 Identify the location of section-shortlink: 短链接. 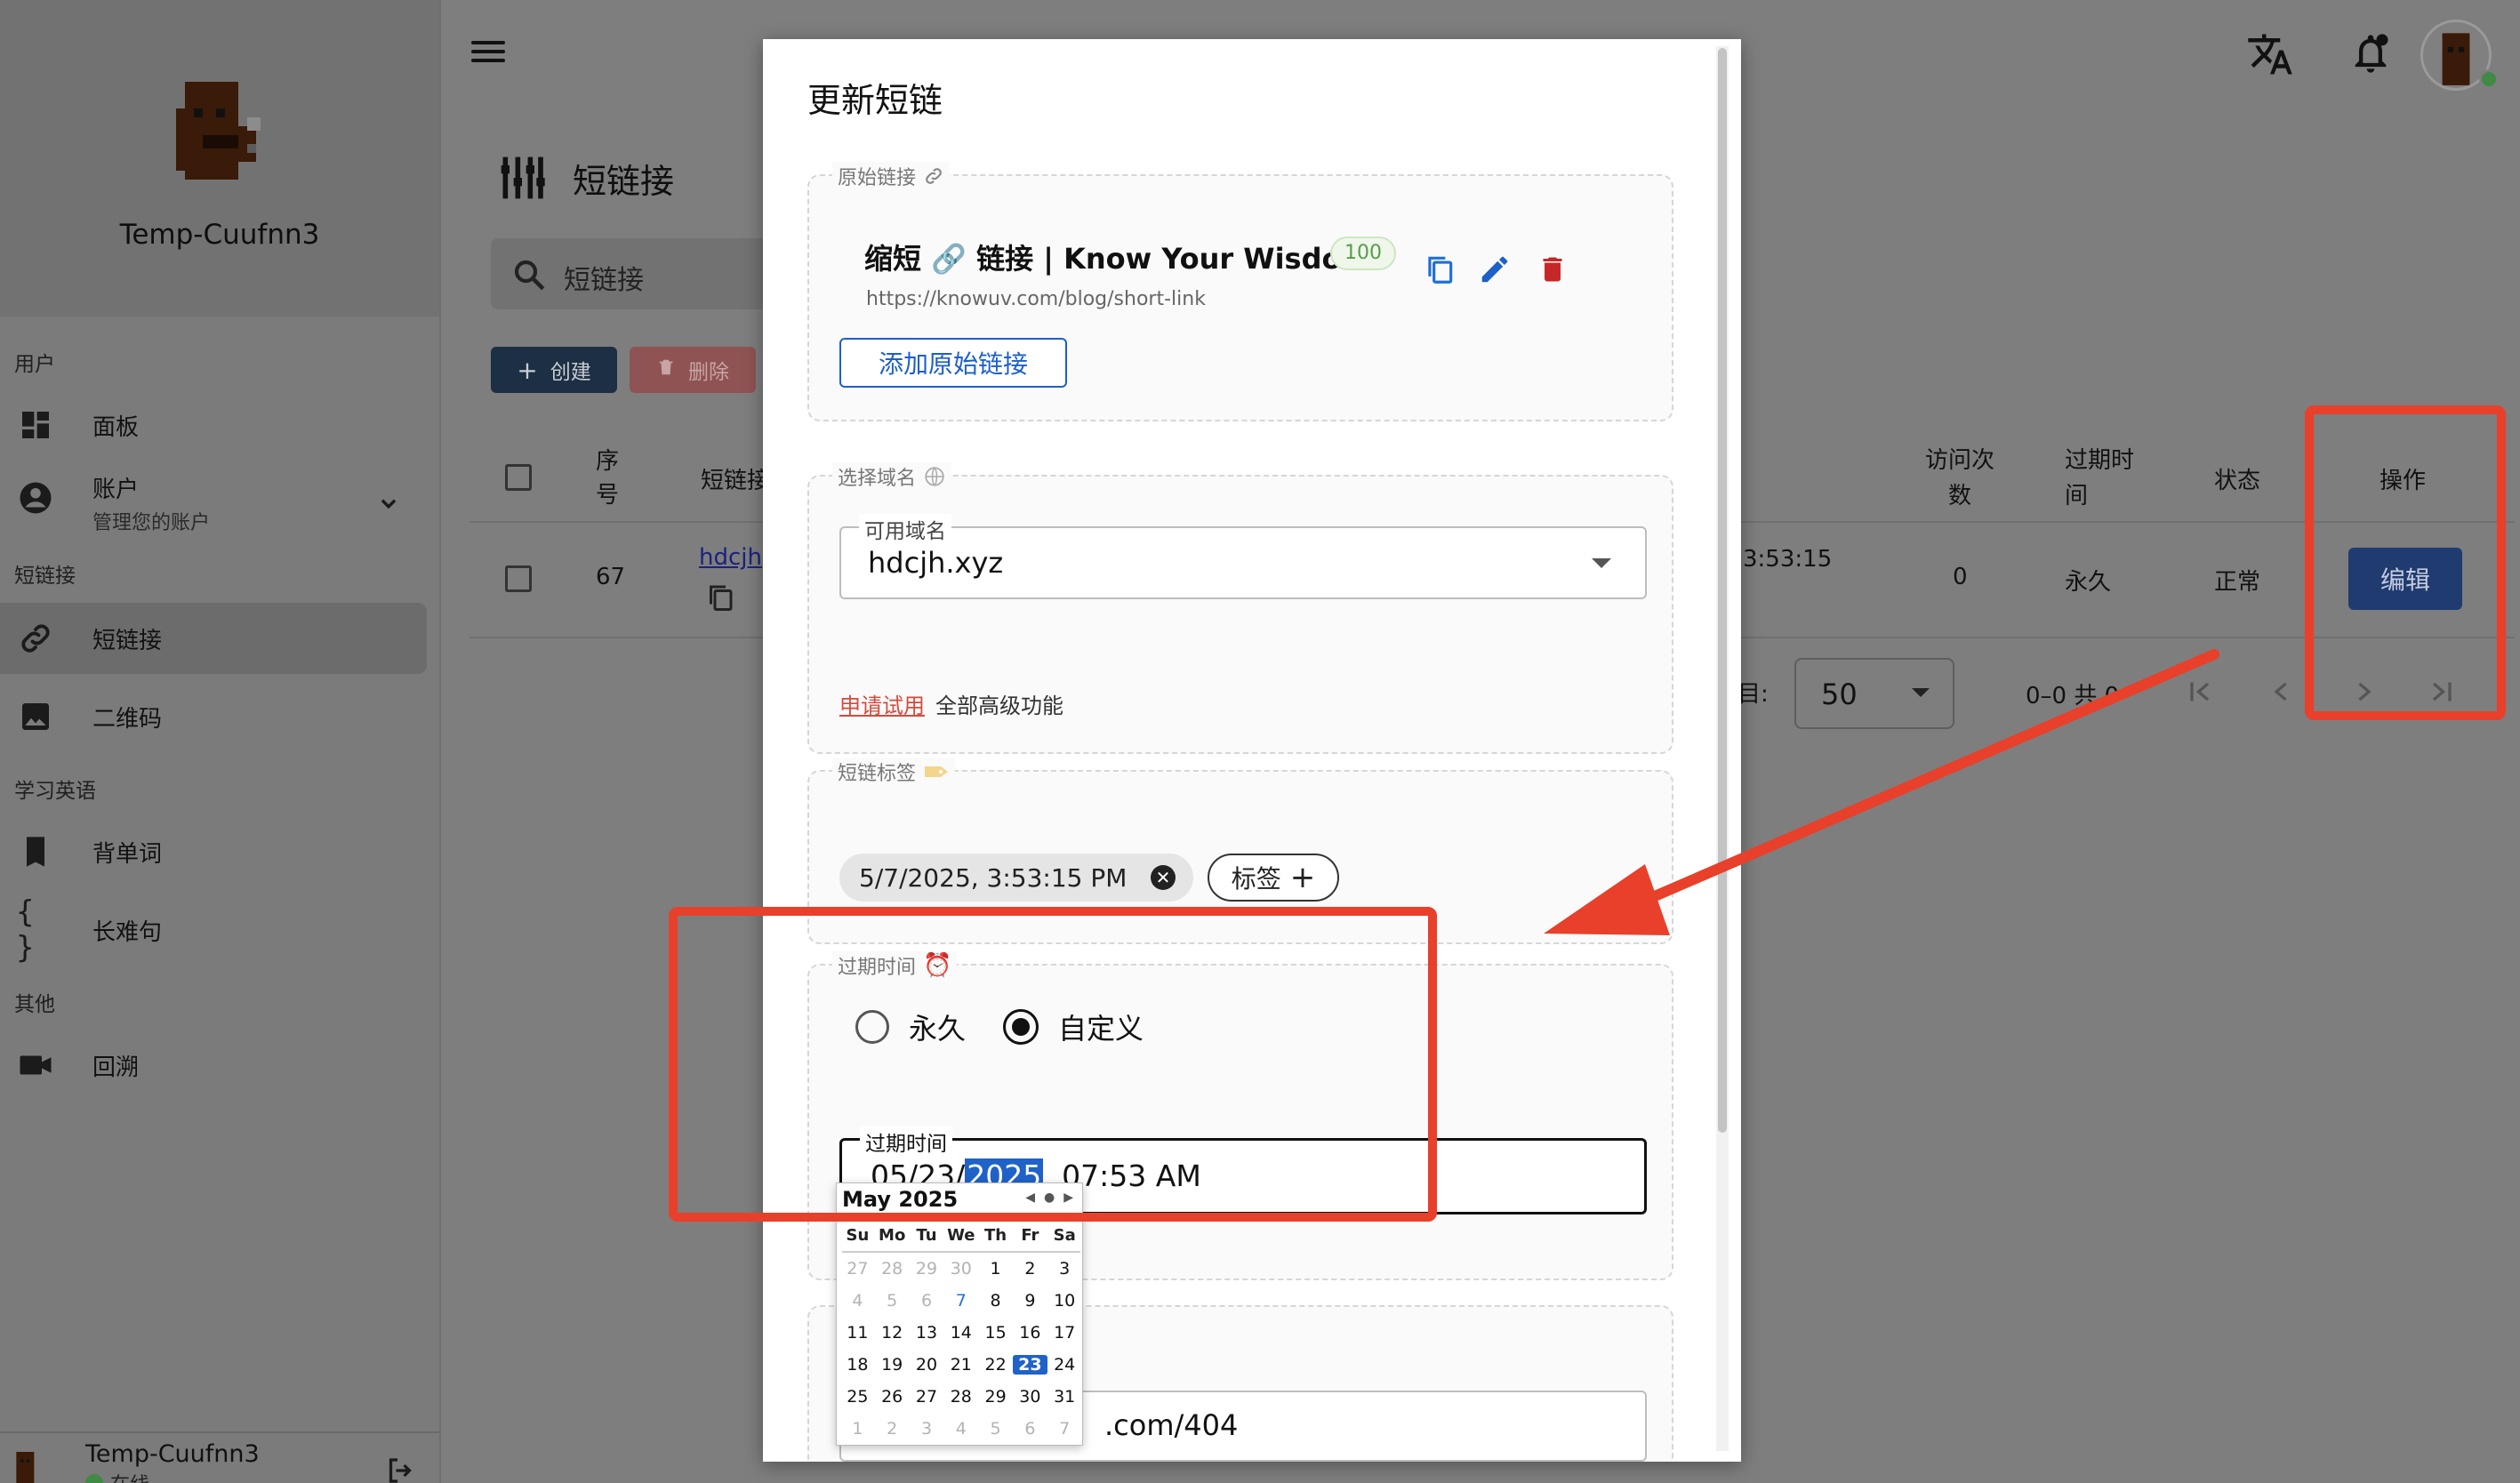
(45, 576).